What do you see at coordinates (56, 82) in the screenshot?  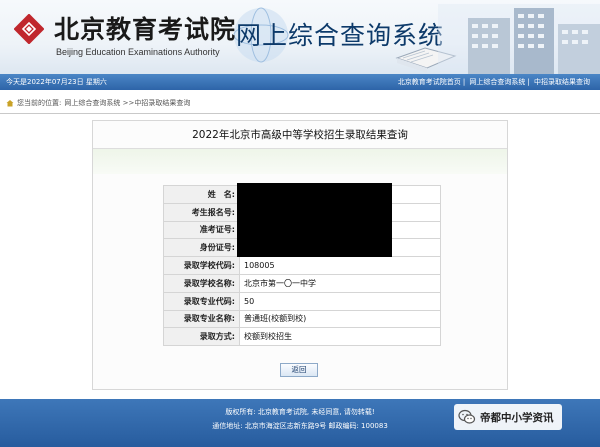 I see `current-date: 今天是2022年07月23日 星期六` at bounding box center [56, 82].